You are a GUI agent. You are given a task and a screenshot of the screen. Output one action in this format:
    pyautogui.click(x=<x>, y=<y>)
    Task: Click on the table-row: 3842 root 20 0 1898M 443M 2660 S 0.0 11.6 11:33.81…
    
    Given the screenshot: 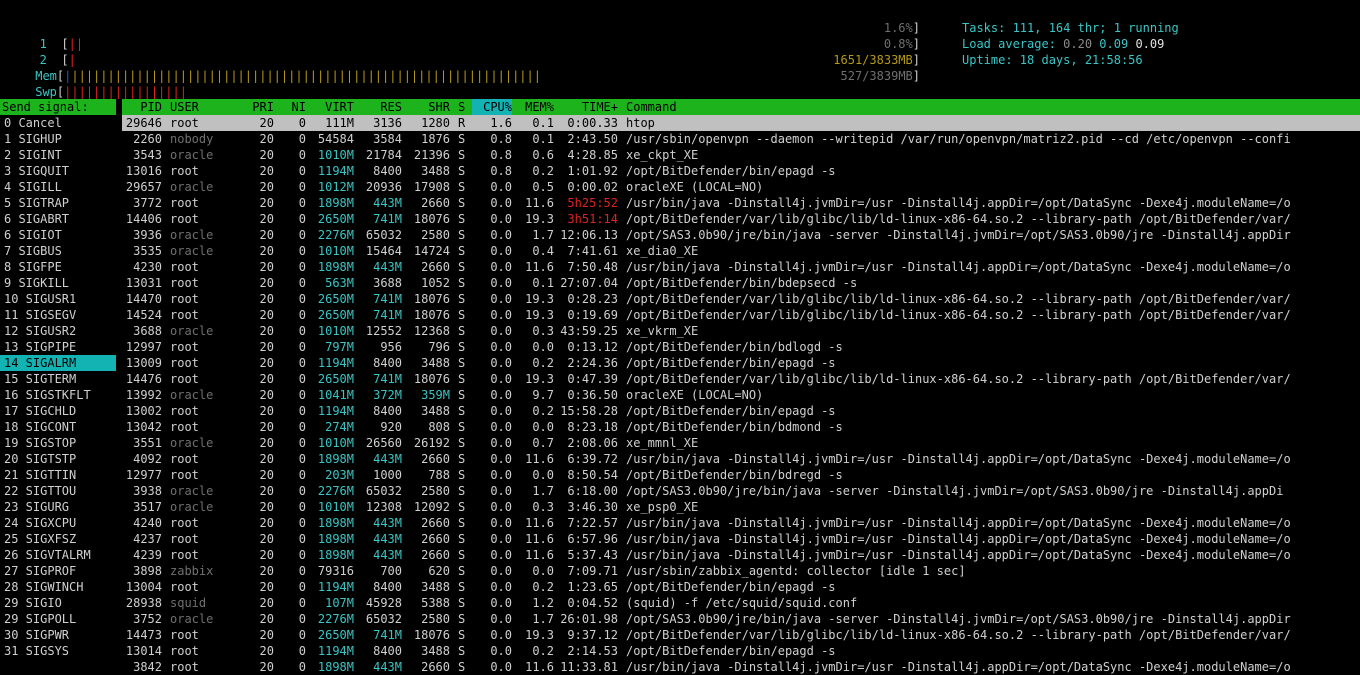 What is the action you would take?
    pyautogui.click(x=741, y=667)
    